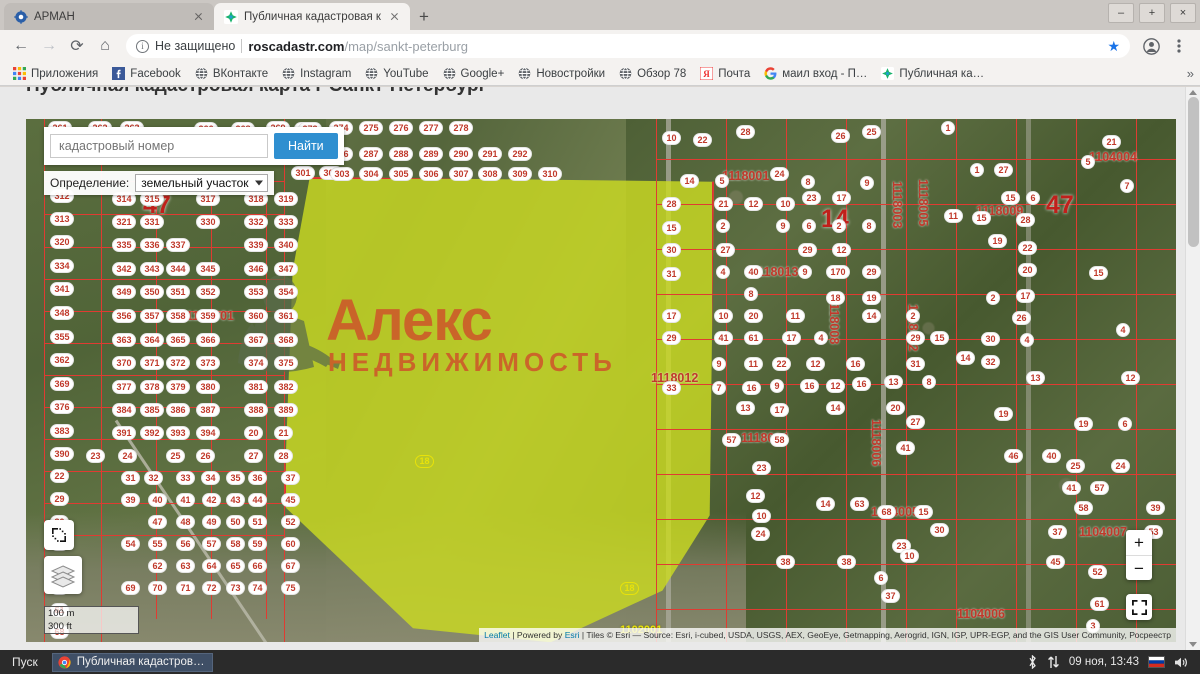 Image resolution: width=1200 pixels, height=674 pixels. Describe the element at coordinates (1139, 567) in the screenshot. I see `zoom-out-button: −` at that location.